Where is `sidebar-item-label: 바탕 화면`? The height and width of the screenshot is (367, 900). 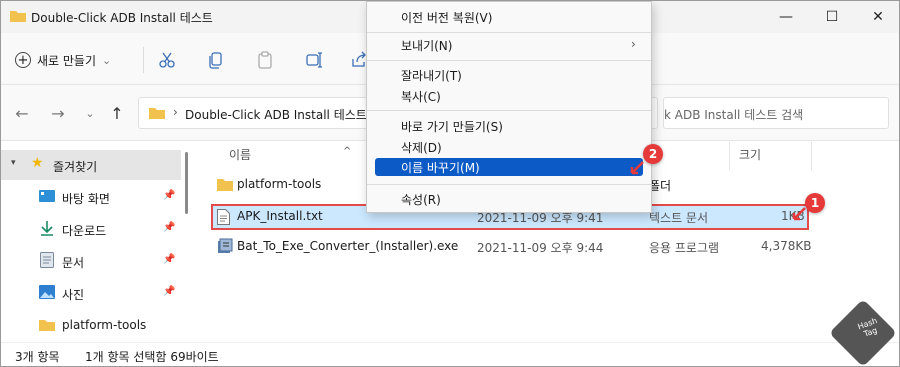
sidebar-item-label: 바탕 화면 is located at coordinates (86, 199).